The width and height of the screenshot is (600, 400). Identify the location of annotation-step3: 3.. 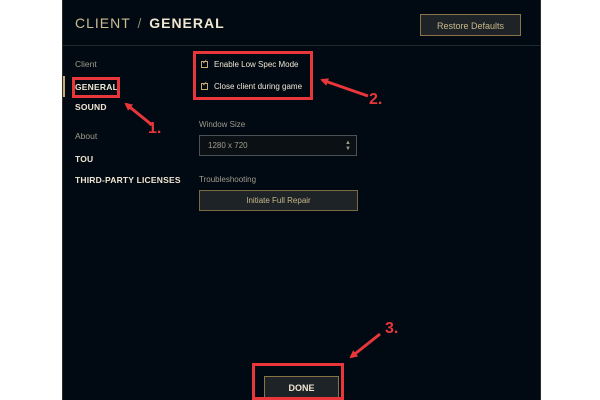
(392, 328).